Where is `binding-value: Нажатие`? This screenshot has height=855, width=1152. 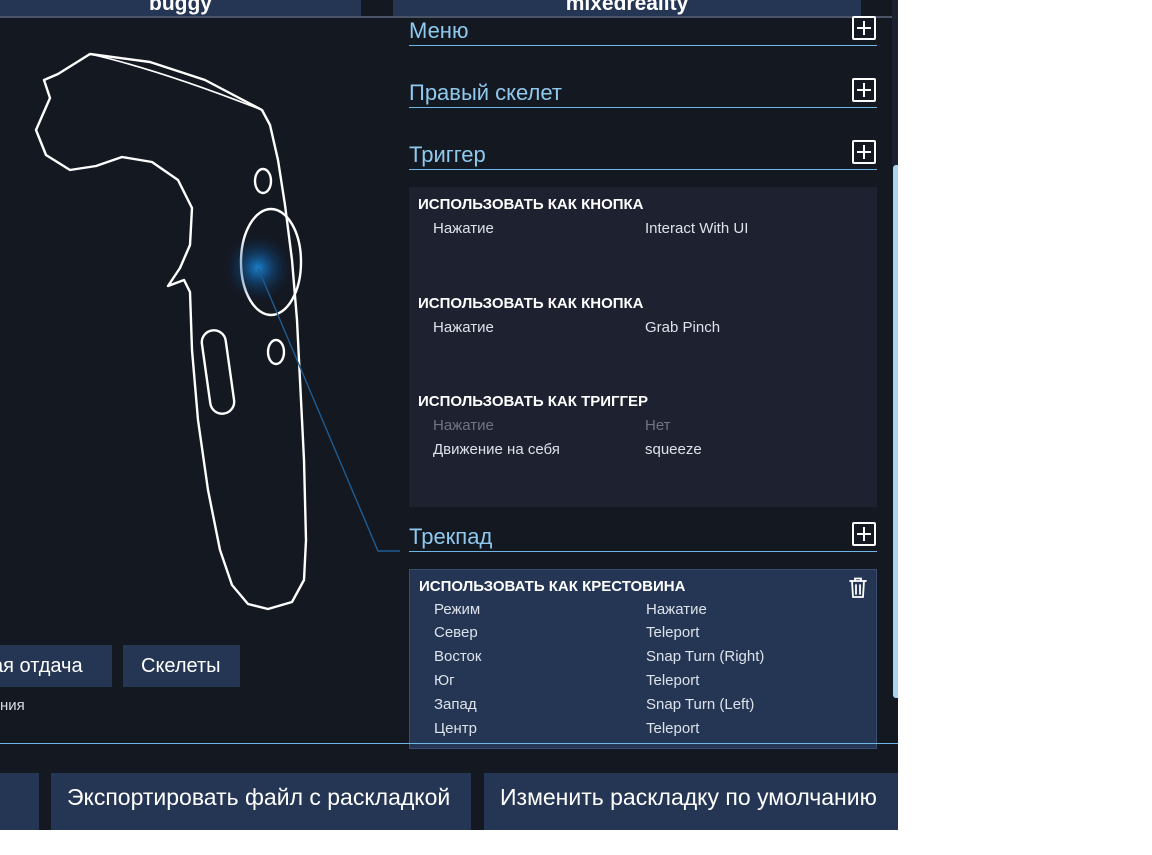
binding-value: Нажатие is located at coordinates (676, 609).